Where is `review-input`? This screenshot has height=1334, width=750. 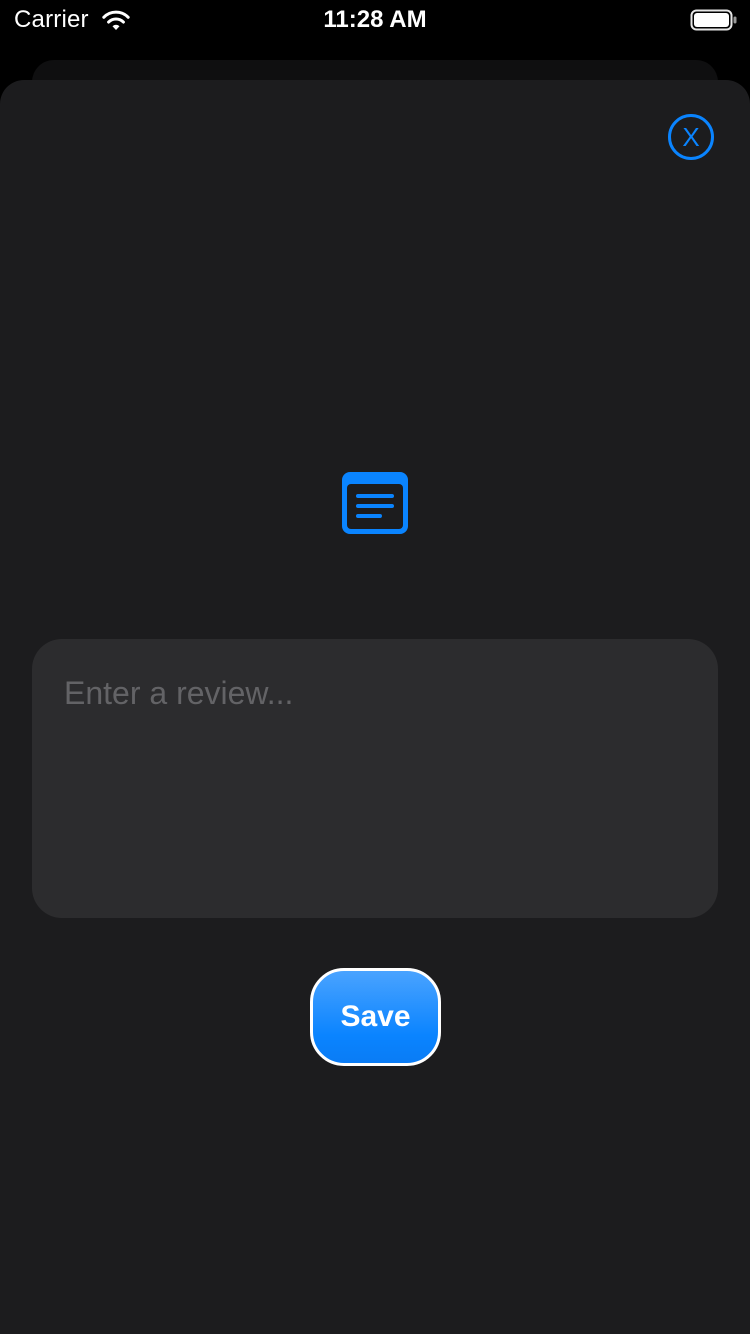
review-input is located at coordinates (375, 778).